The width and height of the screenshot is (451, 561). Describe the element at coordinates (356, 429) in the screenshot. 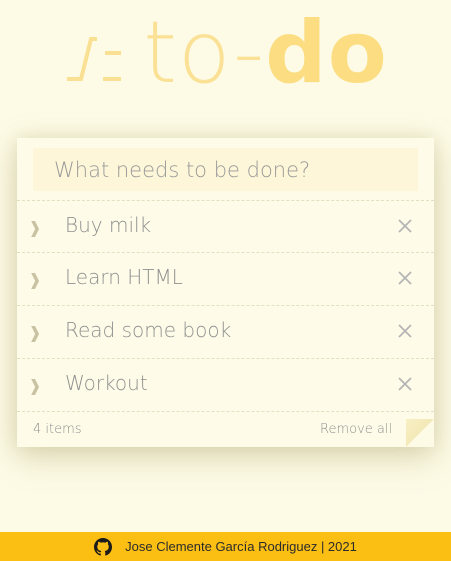

I see `remove-all-button: Remove all` at that location.